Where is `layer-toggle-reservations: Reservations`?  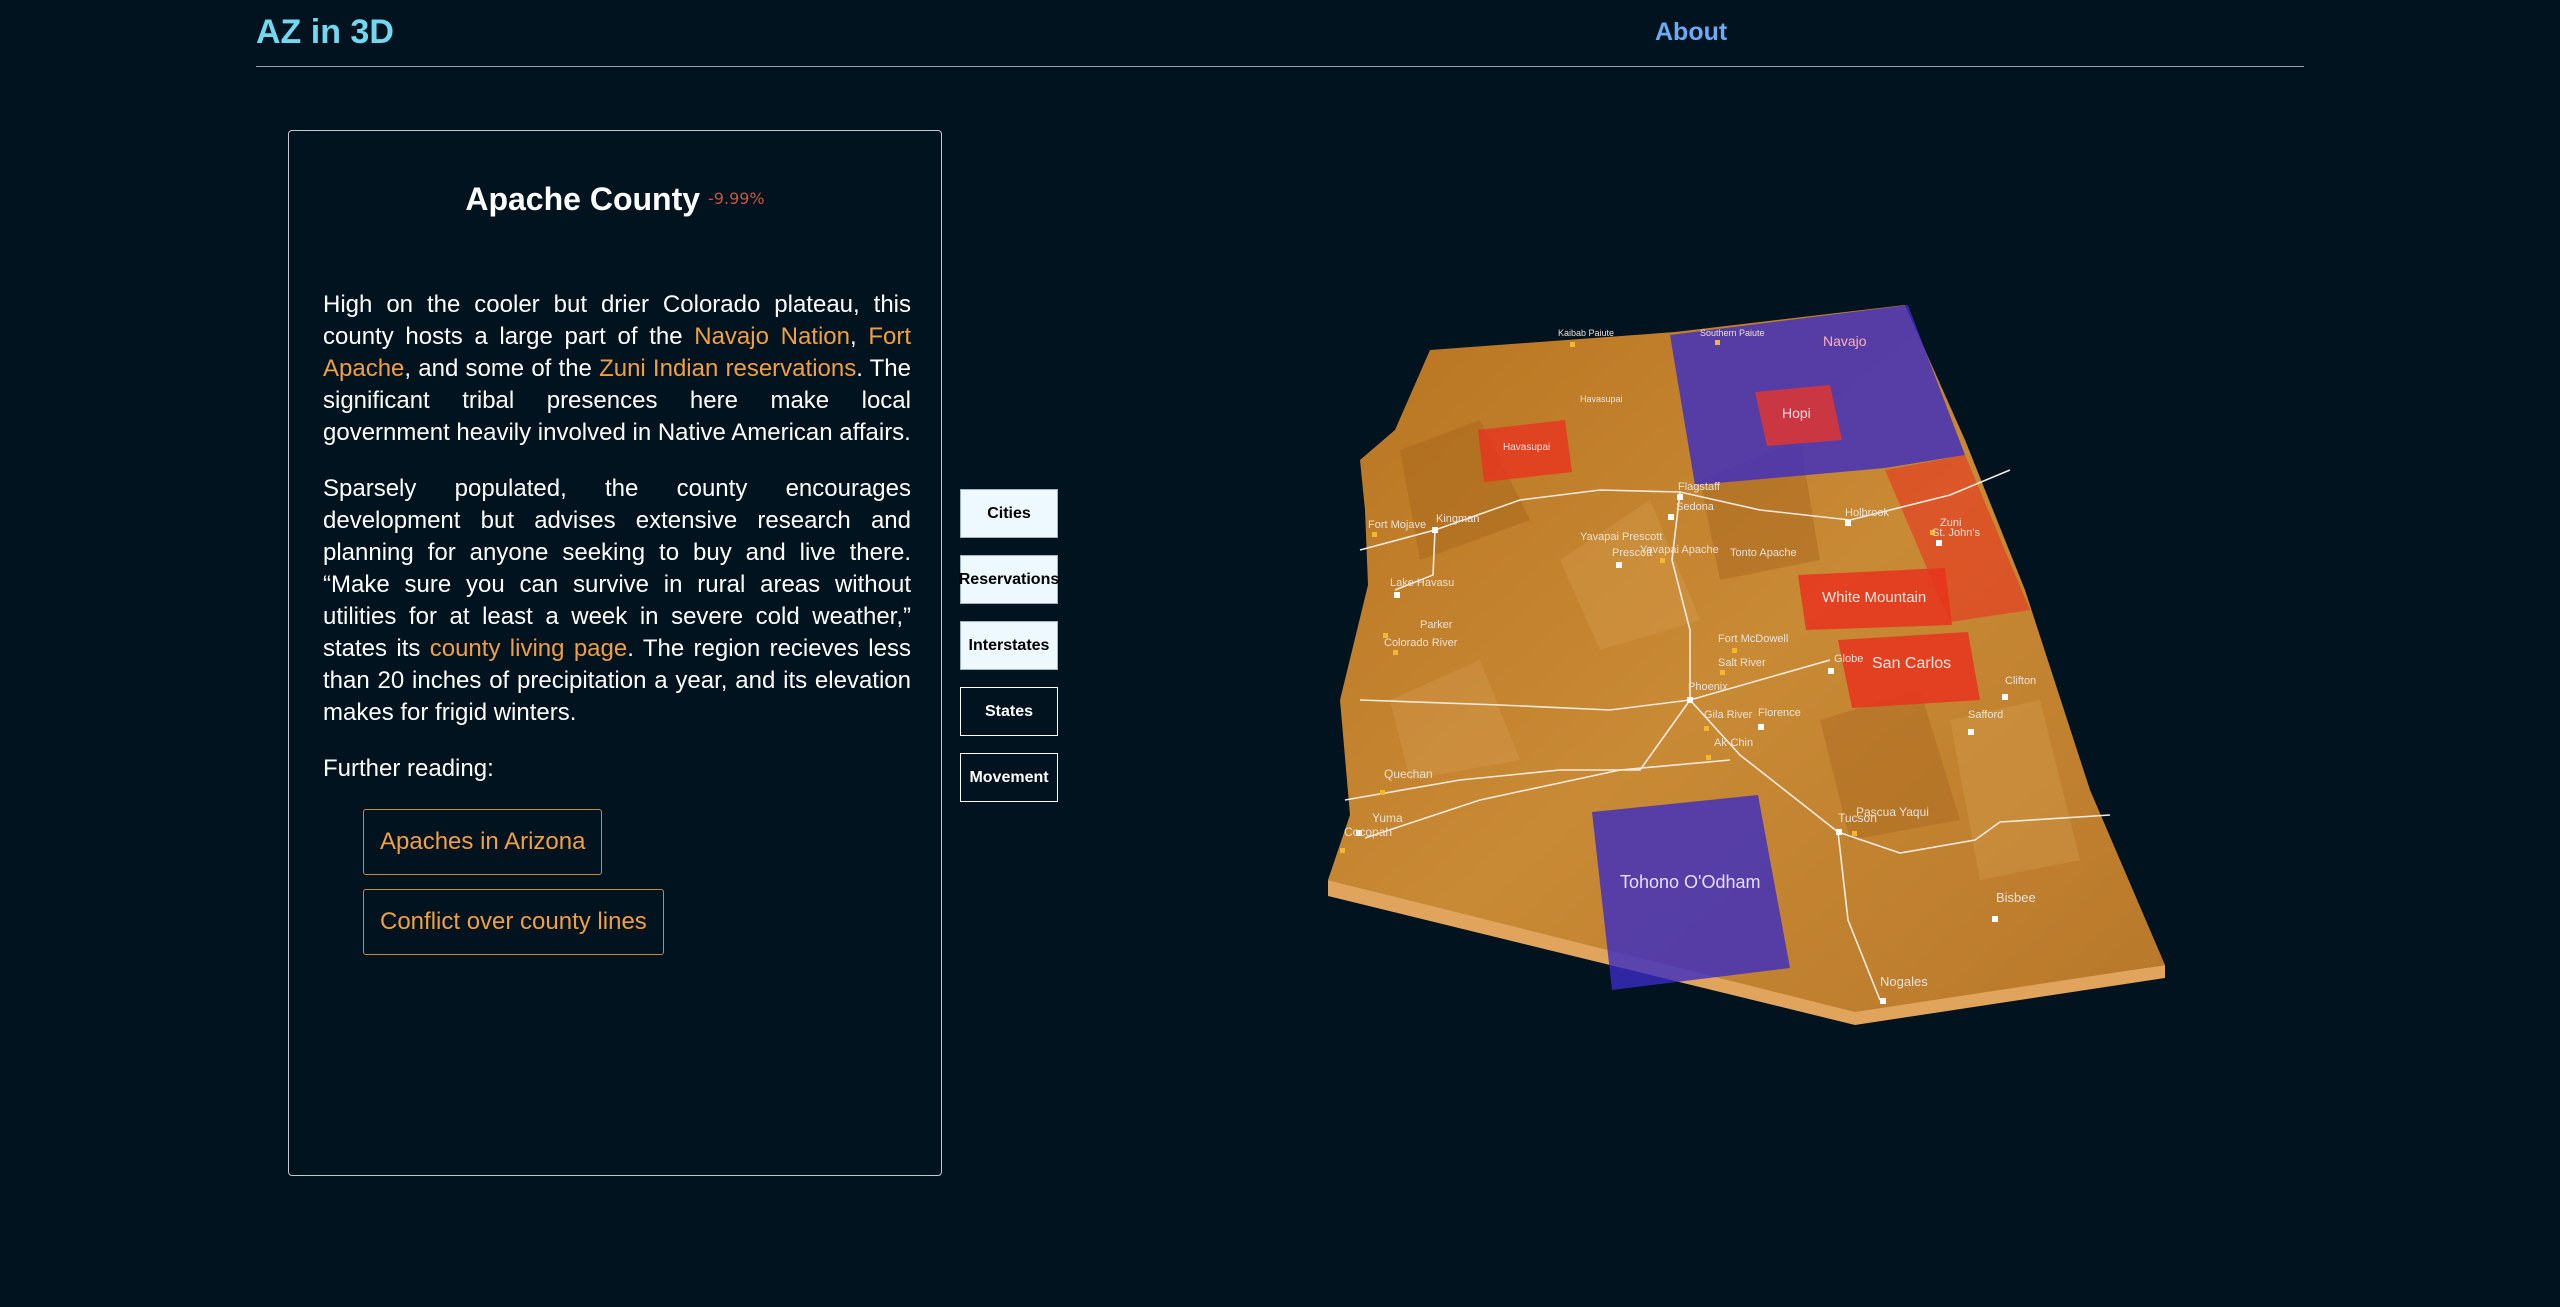 layer-toggle-reservations: Reservations is located at coordinates (1009, 579).